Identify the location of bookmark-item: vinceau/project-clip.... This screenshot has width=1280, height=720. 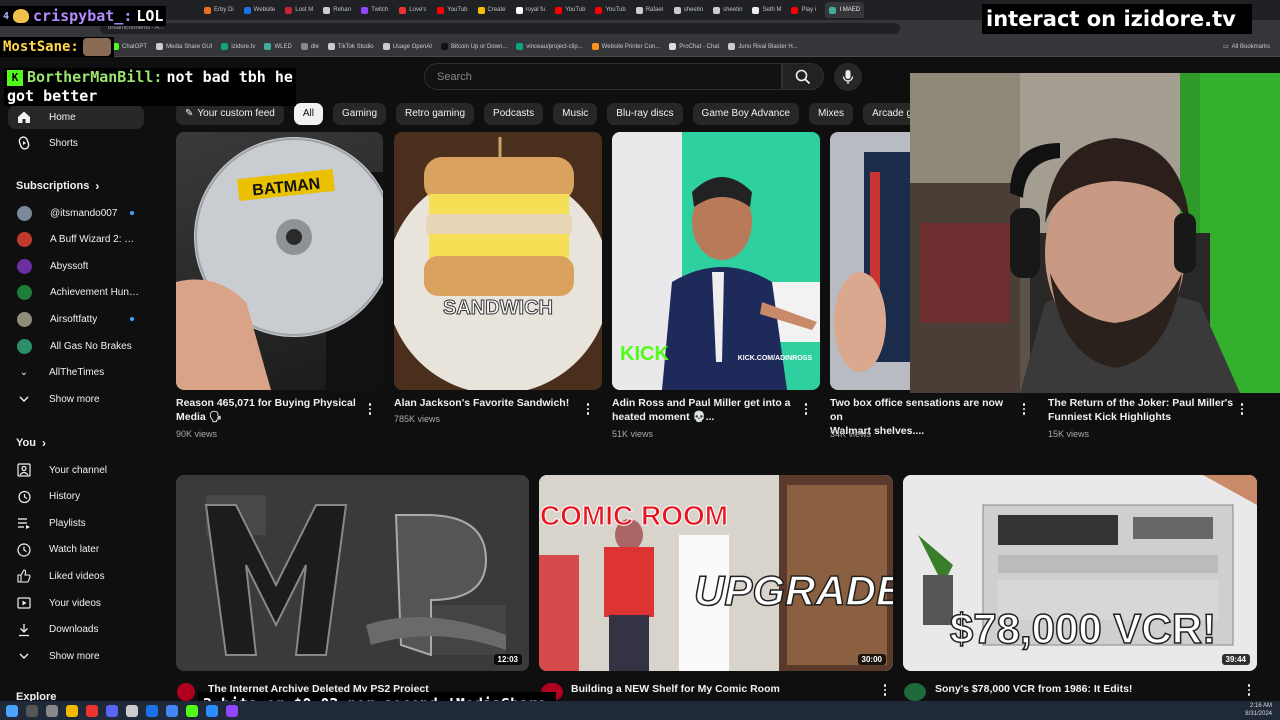
(549, 46).